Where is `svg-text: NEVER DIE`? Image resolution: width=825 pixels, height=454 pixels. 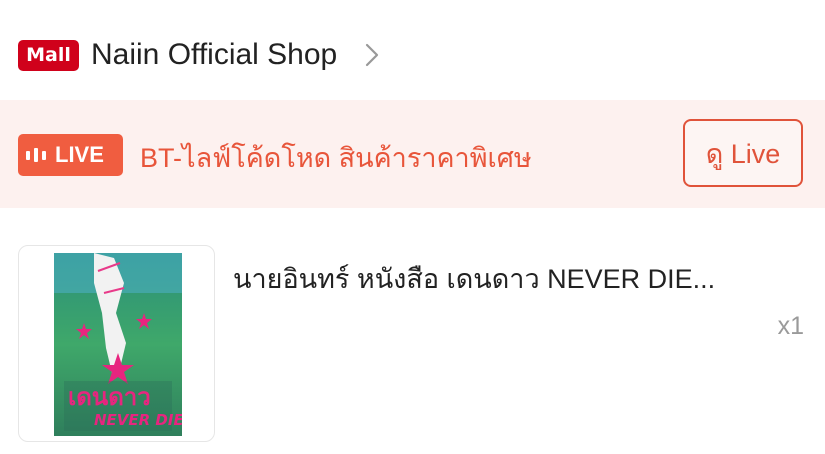 svg-text: NEVER DIE is located at coordinates (138, 420).